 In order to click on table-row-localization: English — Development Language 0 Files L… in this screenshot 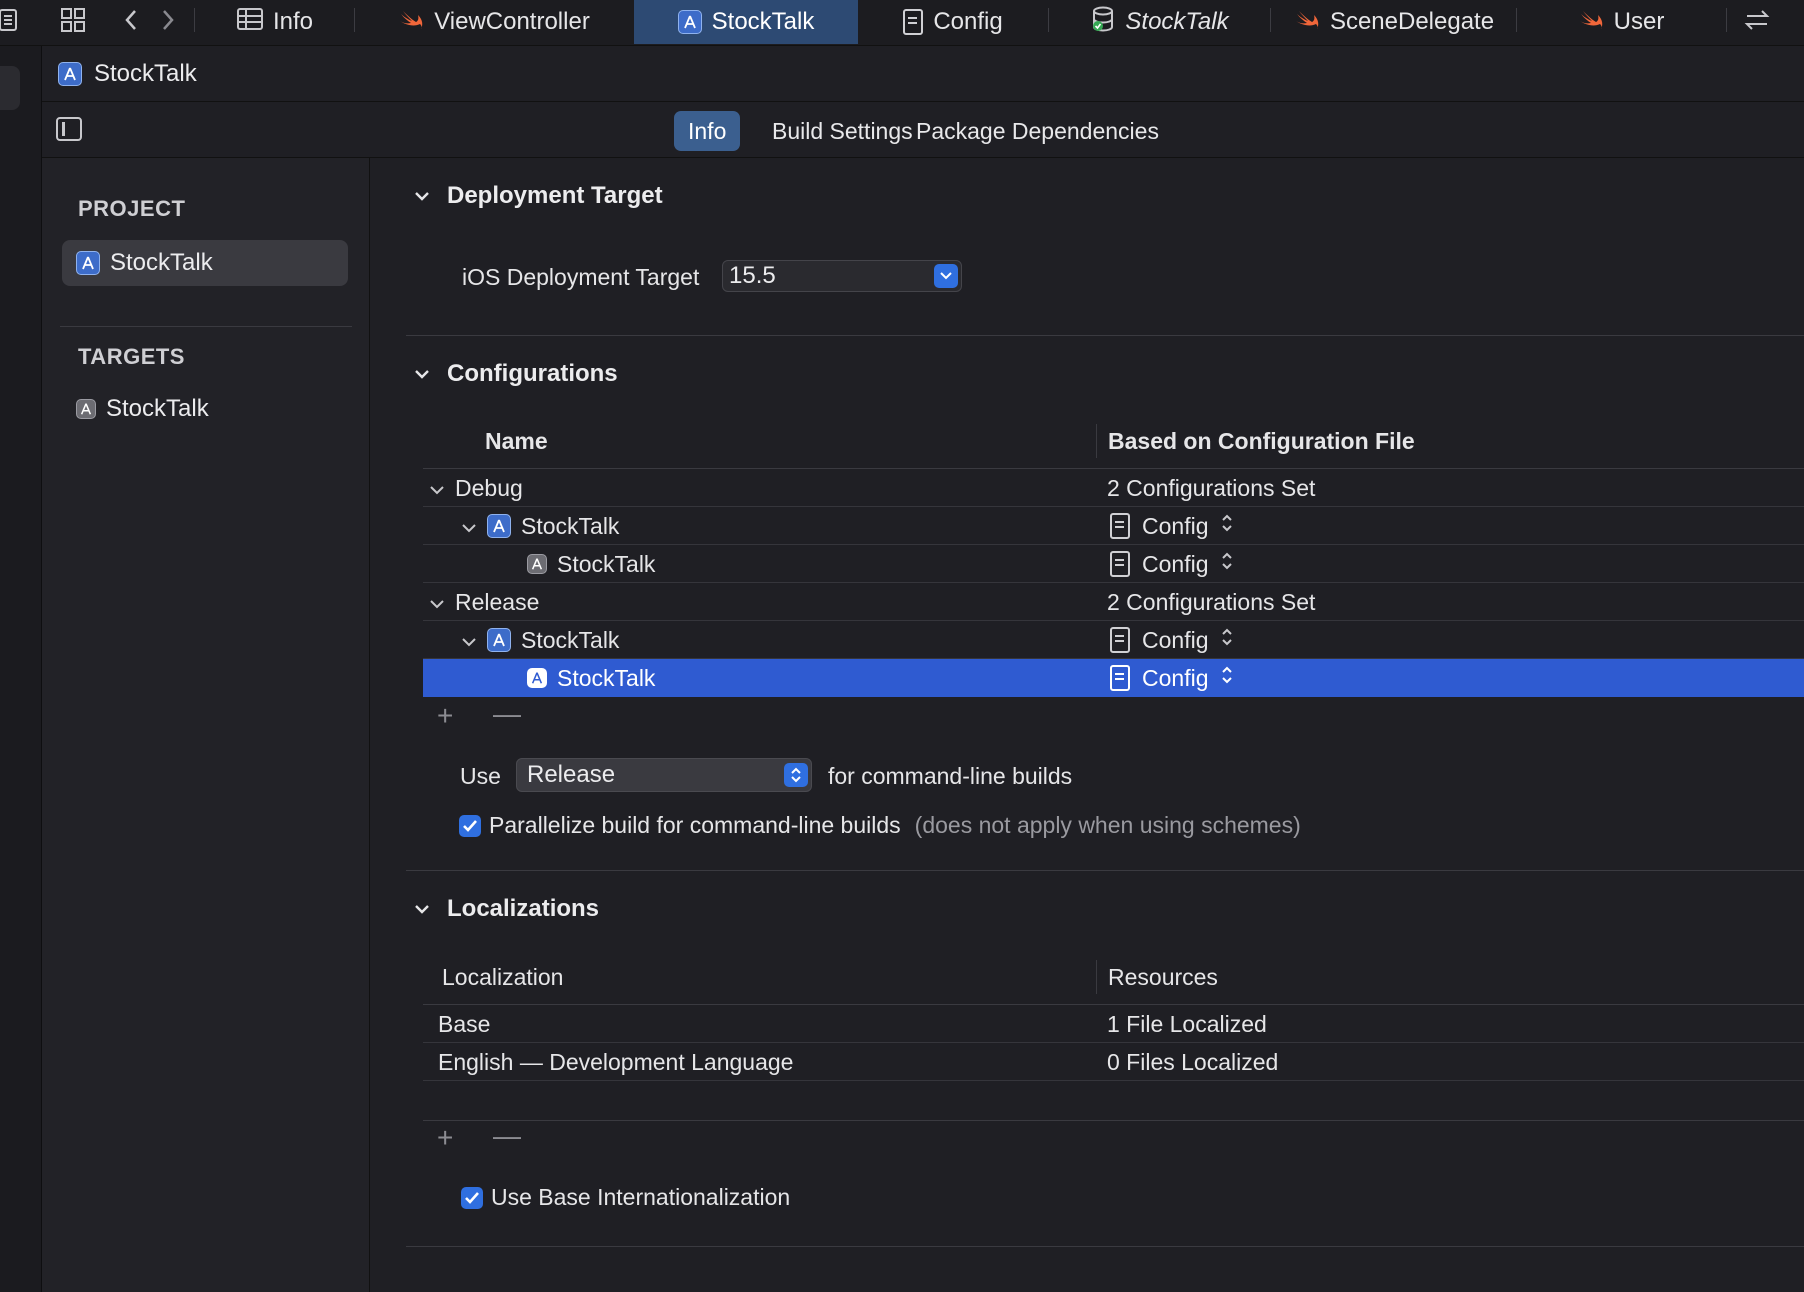, I will do `click(1113, 1062)`.